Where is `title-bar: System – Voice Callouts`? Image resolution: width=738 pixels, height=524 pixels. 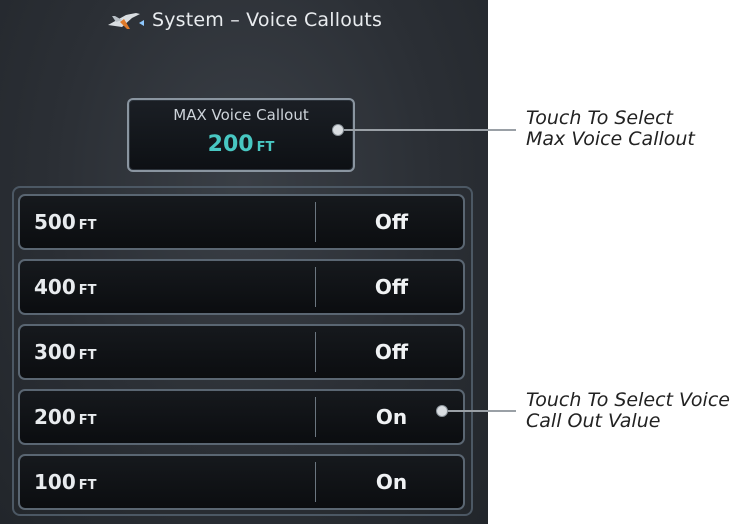 title-bar: System – Voice Callouts is located at coordinates (244, 20).